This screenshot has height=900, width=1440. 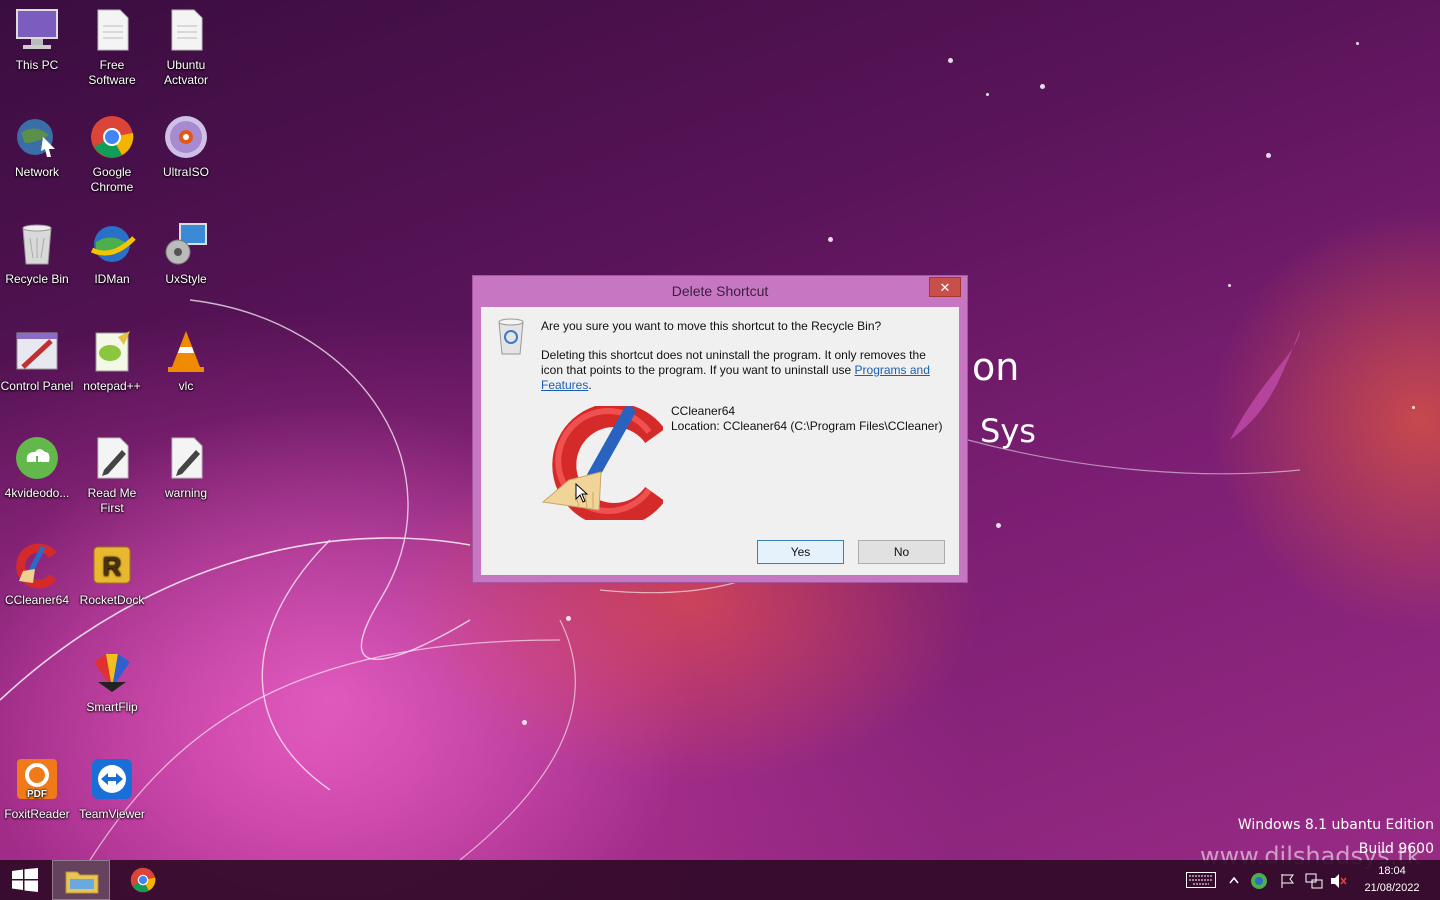 I want to click on volume-muted-icon, so click(x=1338, y=881).